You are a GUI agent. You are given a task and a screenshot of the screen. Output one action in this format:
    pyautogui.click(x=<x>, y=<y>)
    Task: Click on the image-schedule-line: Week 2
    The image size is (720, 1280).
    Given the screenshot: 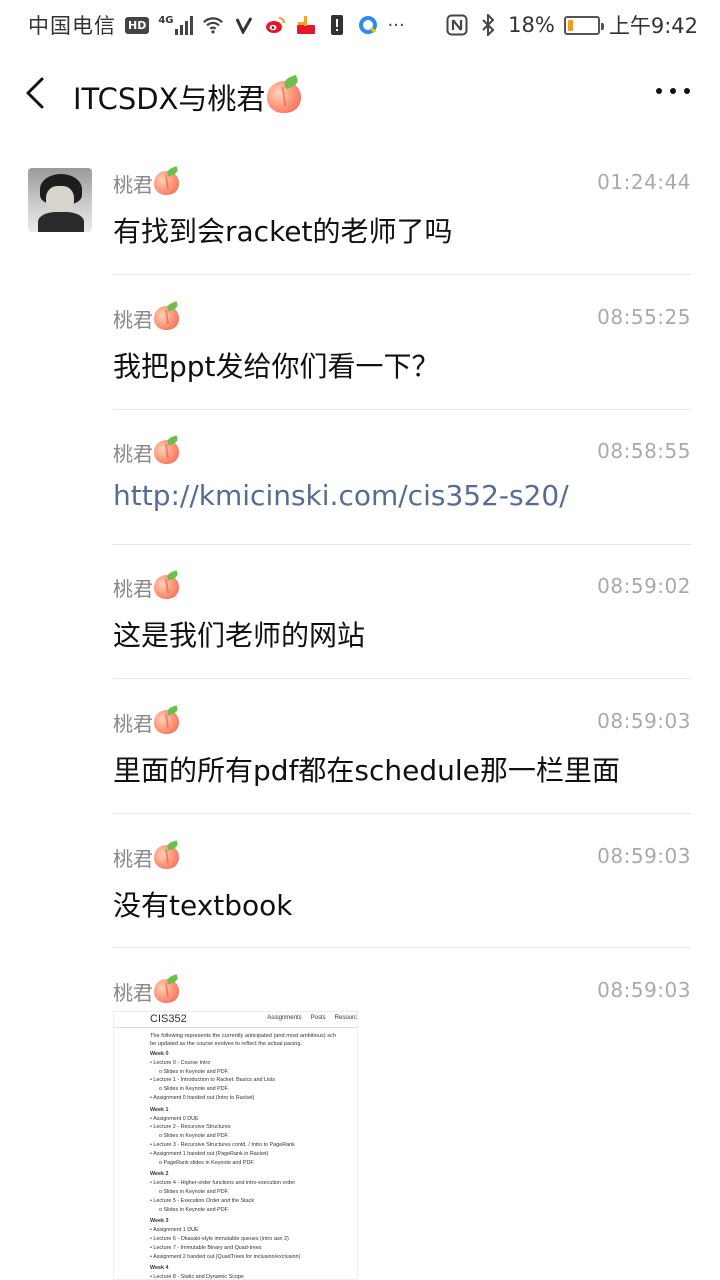 What is the action you would take?
    pyautogui.click(x=159, y=1174)
    